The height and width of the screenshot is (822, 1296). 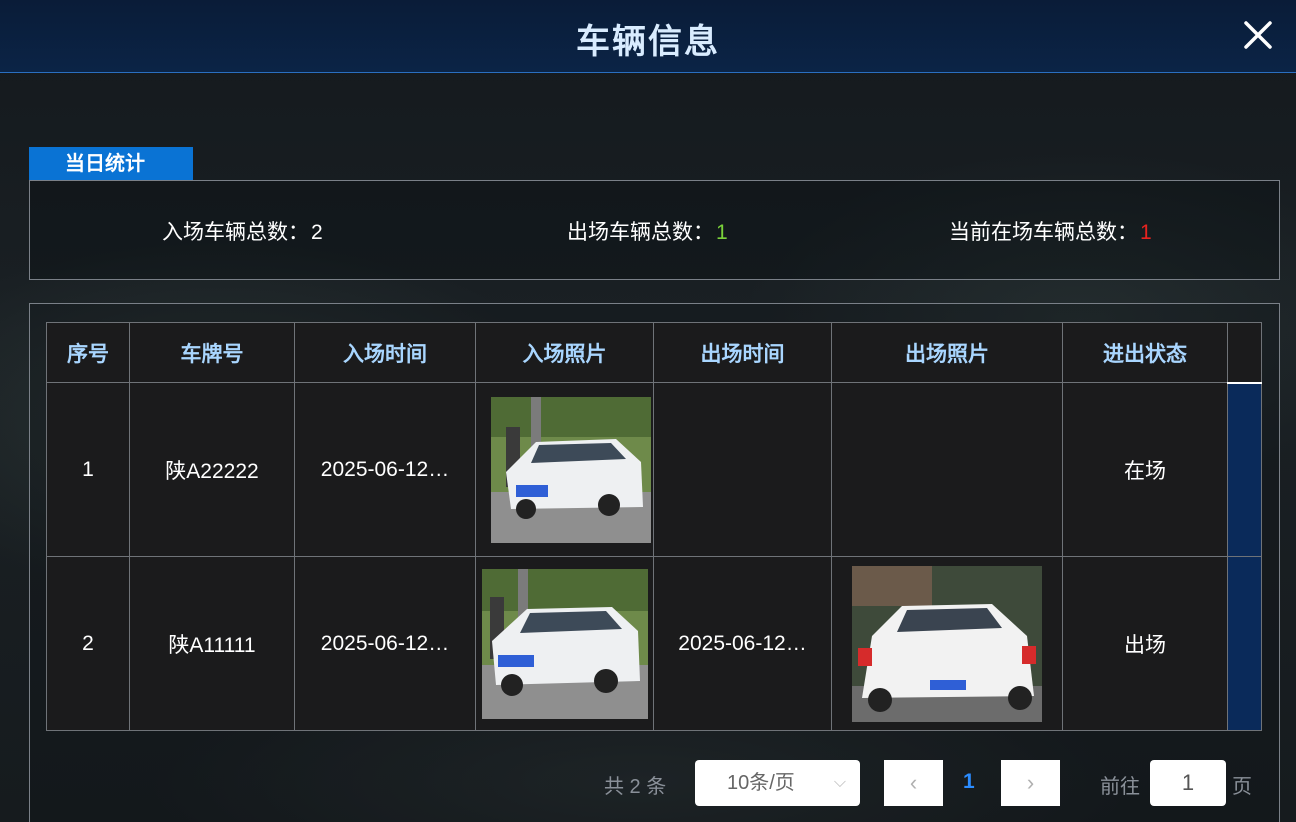 I want to click on column-header-exit-photo: 出场照片, so click(x=947, y=352).